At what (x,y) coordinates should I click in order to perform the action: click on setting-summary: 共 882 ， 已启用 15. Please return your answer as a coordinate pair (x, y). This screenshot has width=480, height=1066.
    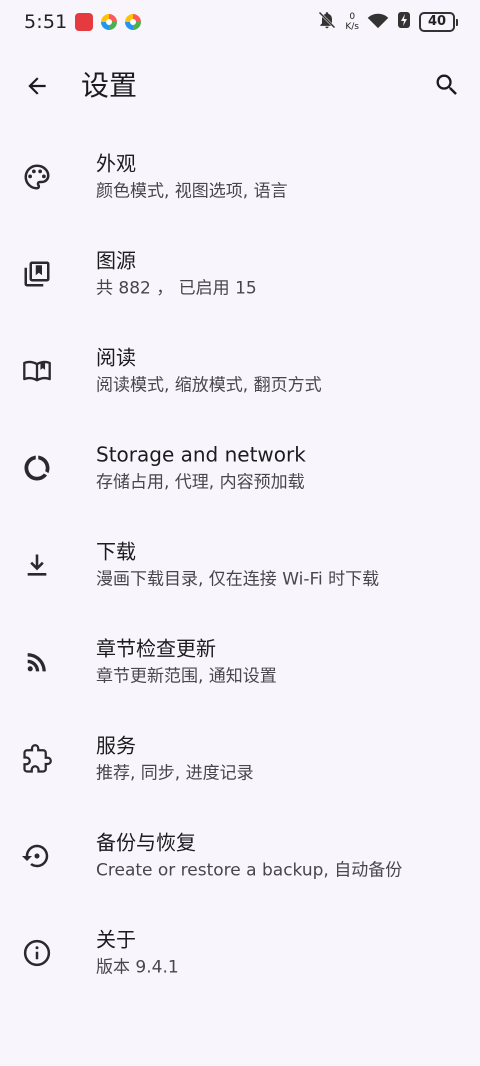
    Looking at the image, I should click on (176, 288).